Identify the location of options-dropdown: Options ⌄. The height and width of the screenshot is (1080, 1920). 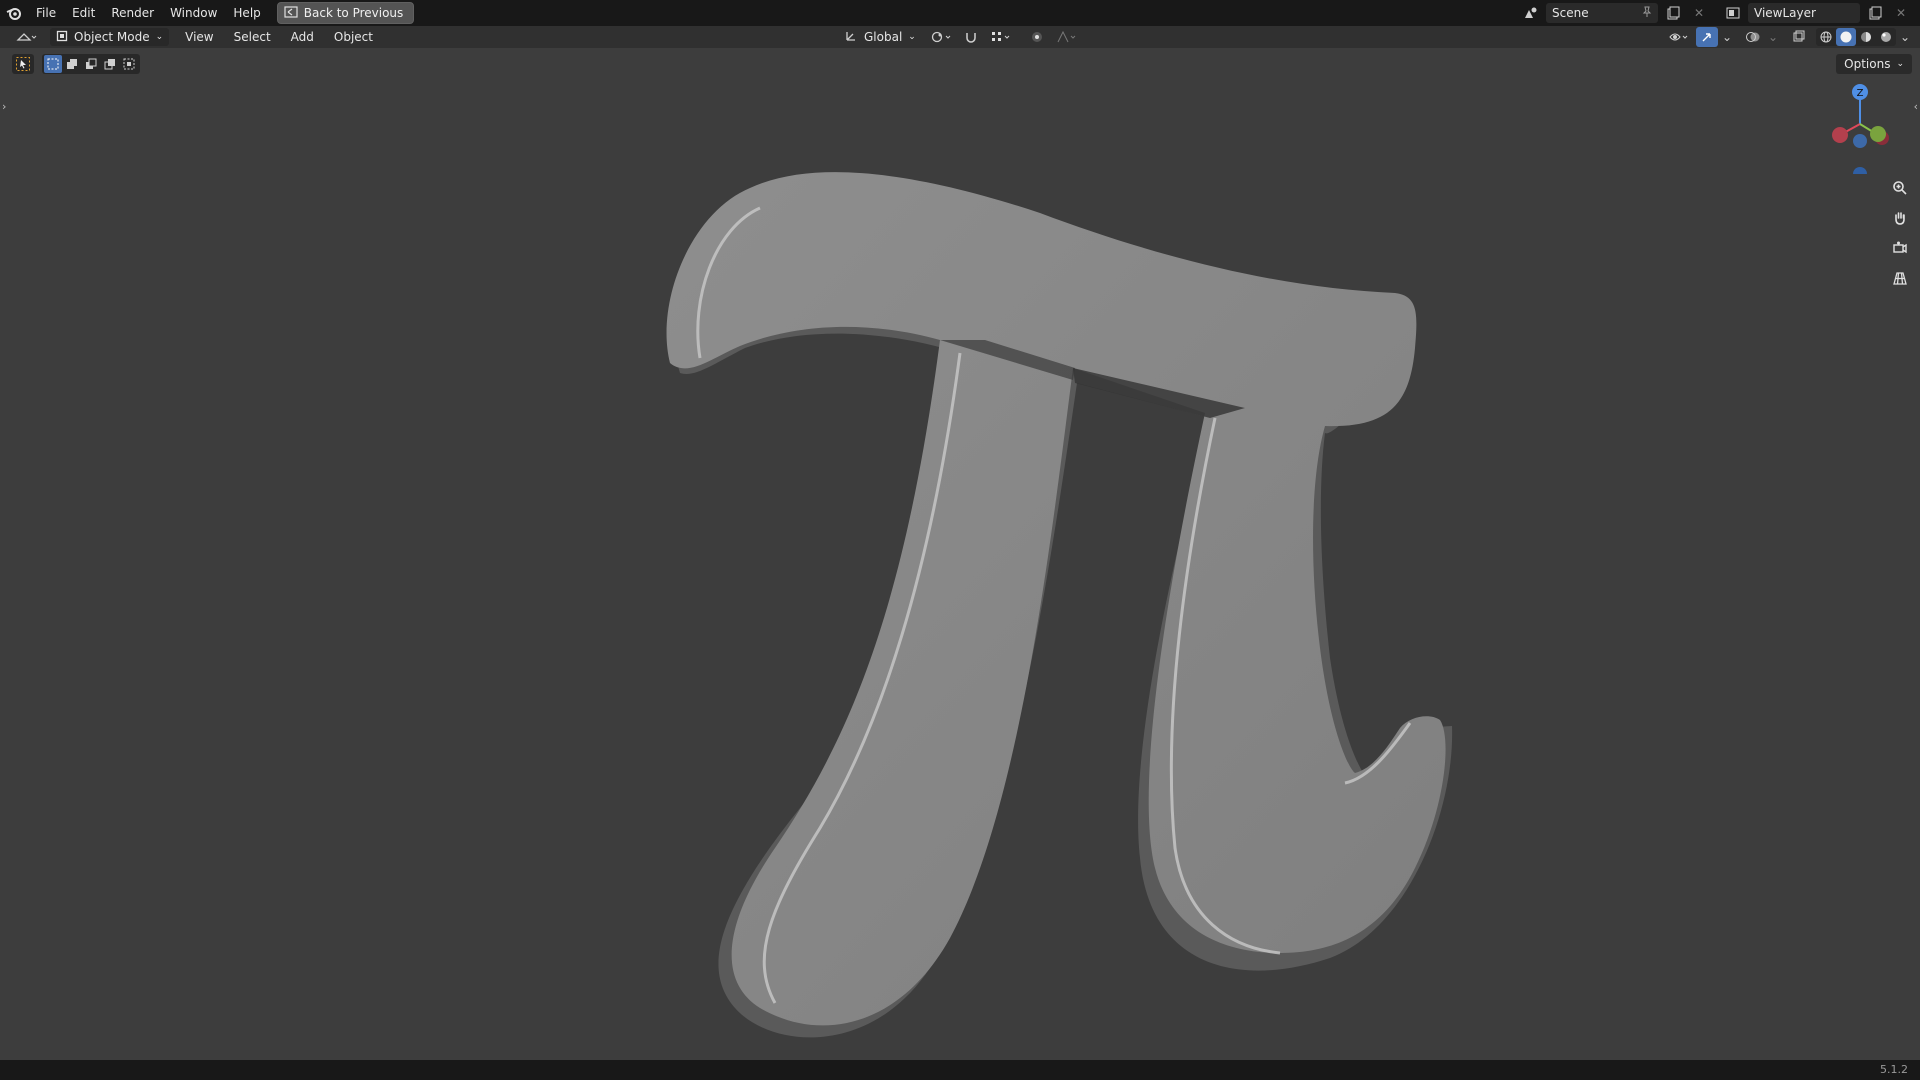
(1874, 64).